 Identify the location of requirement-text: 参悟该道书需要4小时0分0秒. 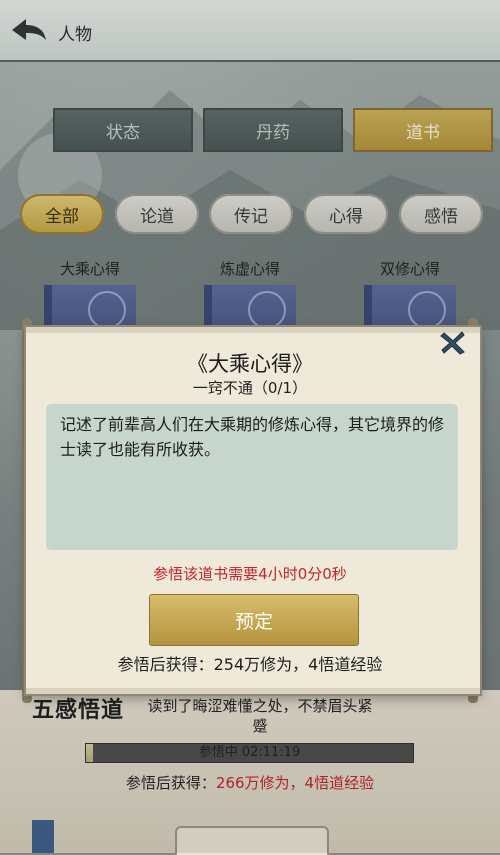
(250, 574).